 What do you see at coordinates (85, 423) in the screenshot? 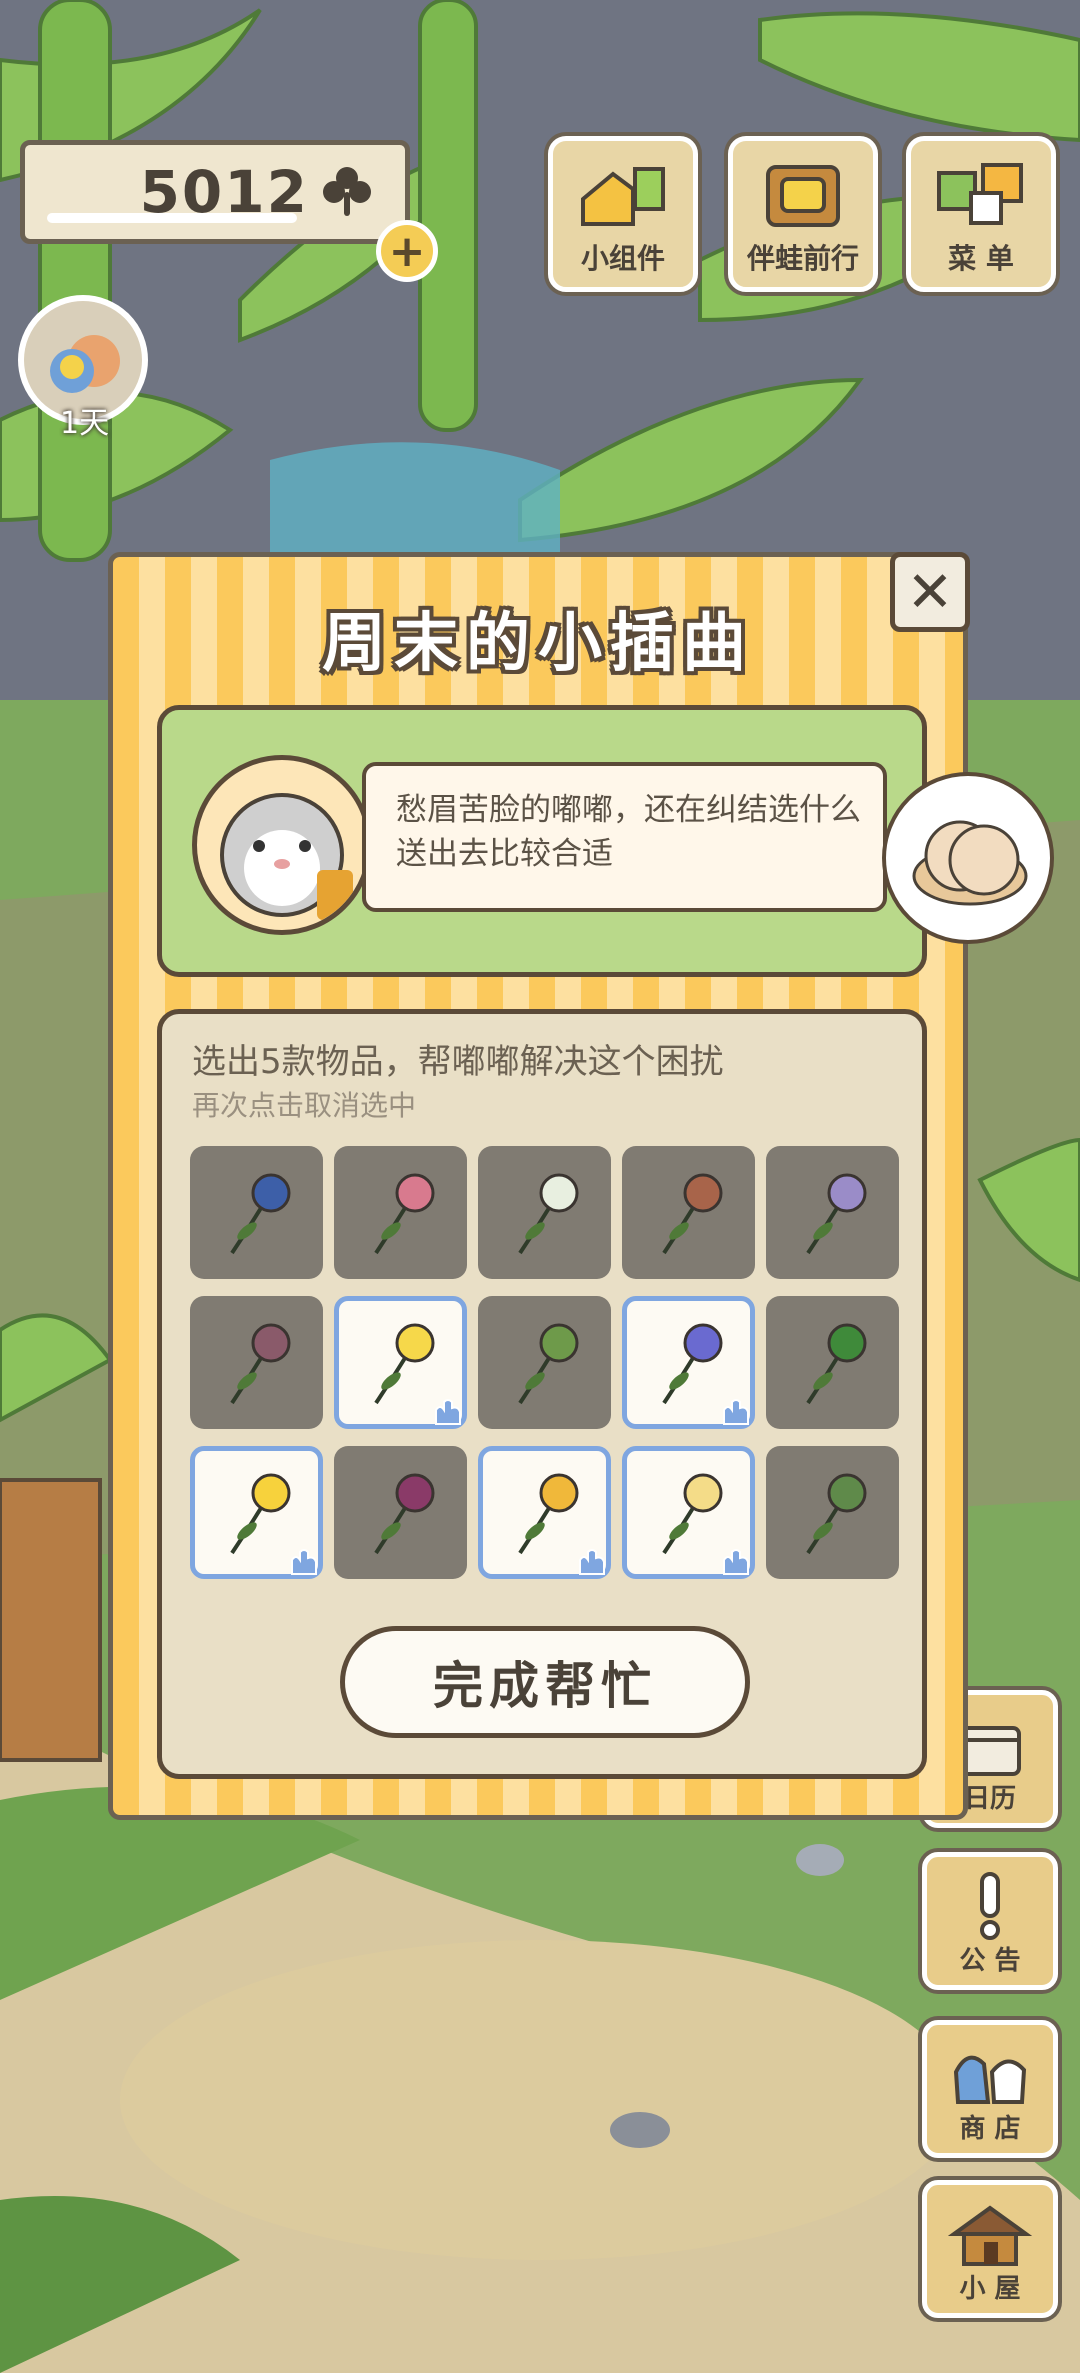
I see `days-label: 1天` at bounding box center [85, 423].